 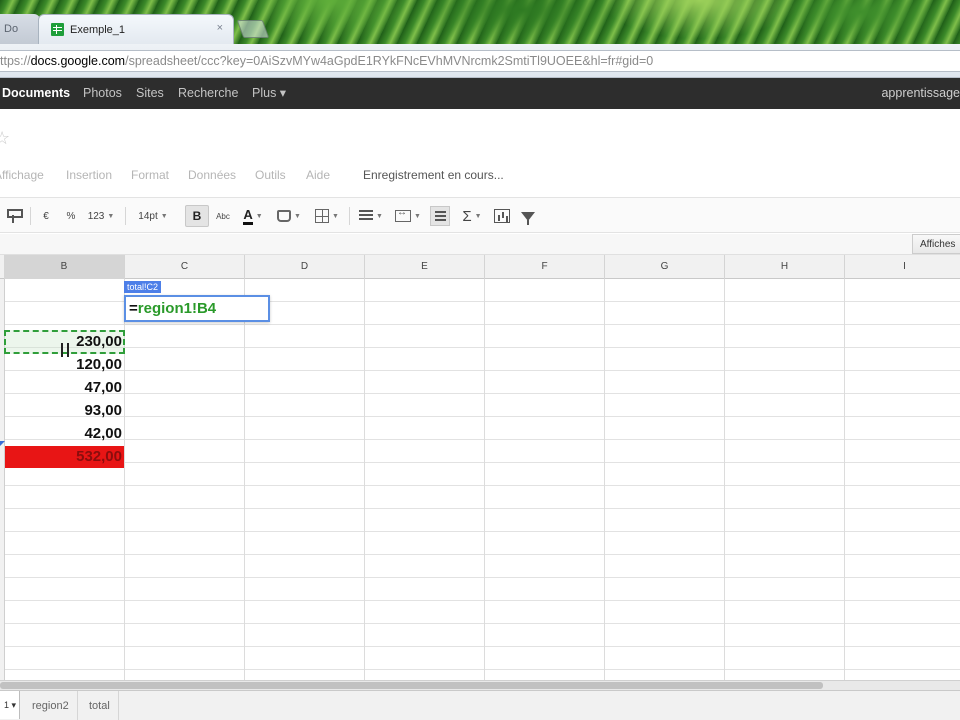 What do you see at coordinates (64, 388) in the screenshot?
I see `cell-b5: 47,00` at bounding box center [64, 388].